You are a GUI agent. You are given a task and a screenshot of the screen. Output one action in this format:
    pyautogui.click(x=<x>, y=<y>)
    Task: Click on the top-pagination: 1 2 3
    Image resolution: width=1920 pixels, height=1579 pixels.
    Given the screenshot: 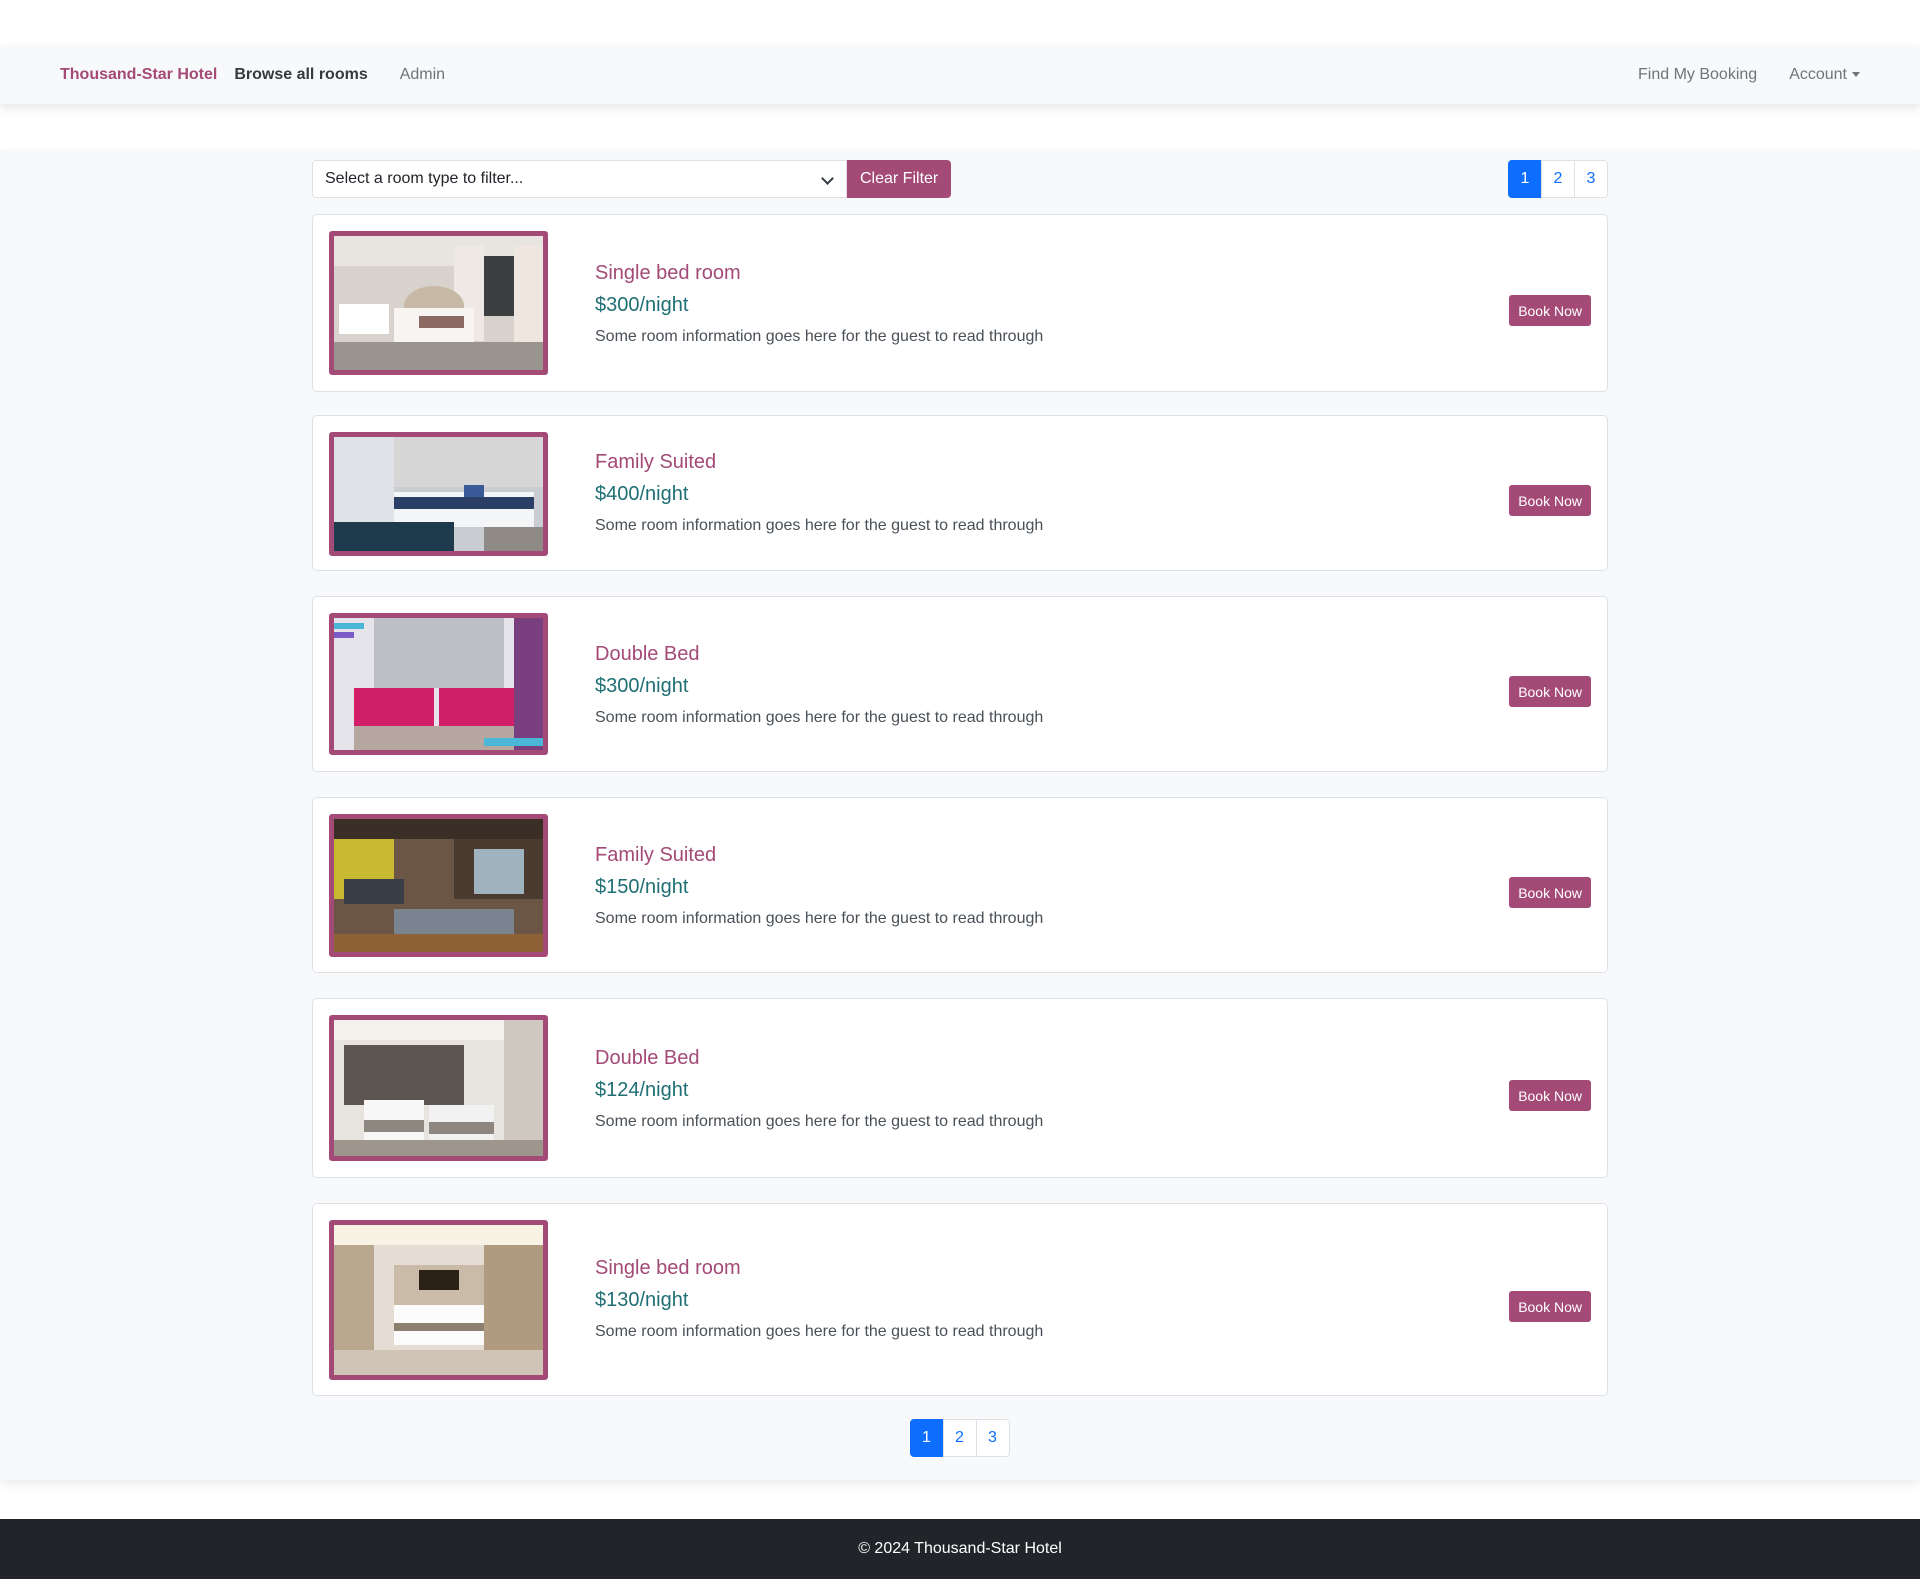 What is the action you would take?
    pyautogui.click(x=1558, y=179)
    